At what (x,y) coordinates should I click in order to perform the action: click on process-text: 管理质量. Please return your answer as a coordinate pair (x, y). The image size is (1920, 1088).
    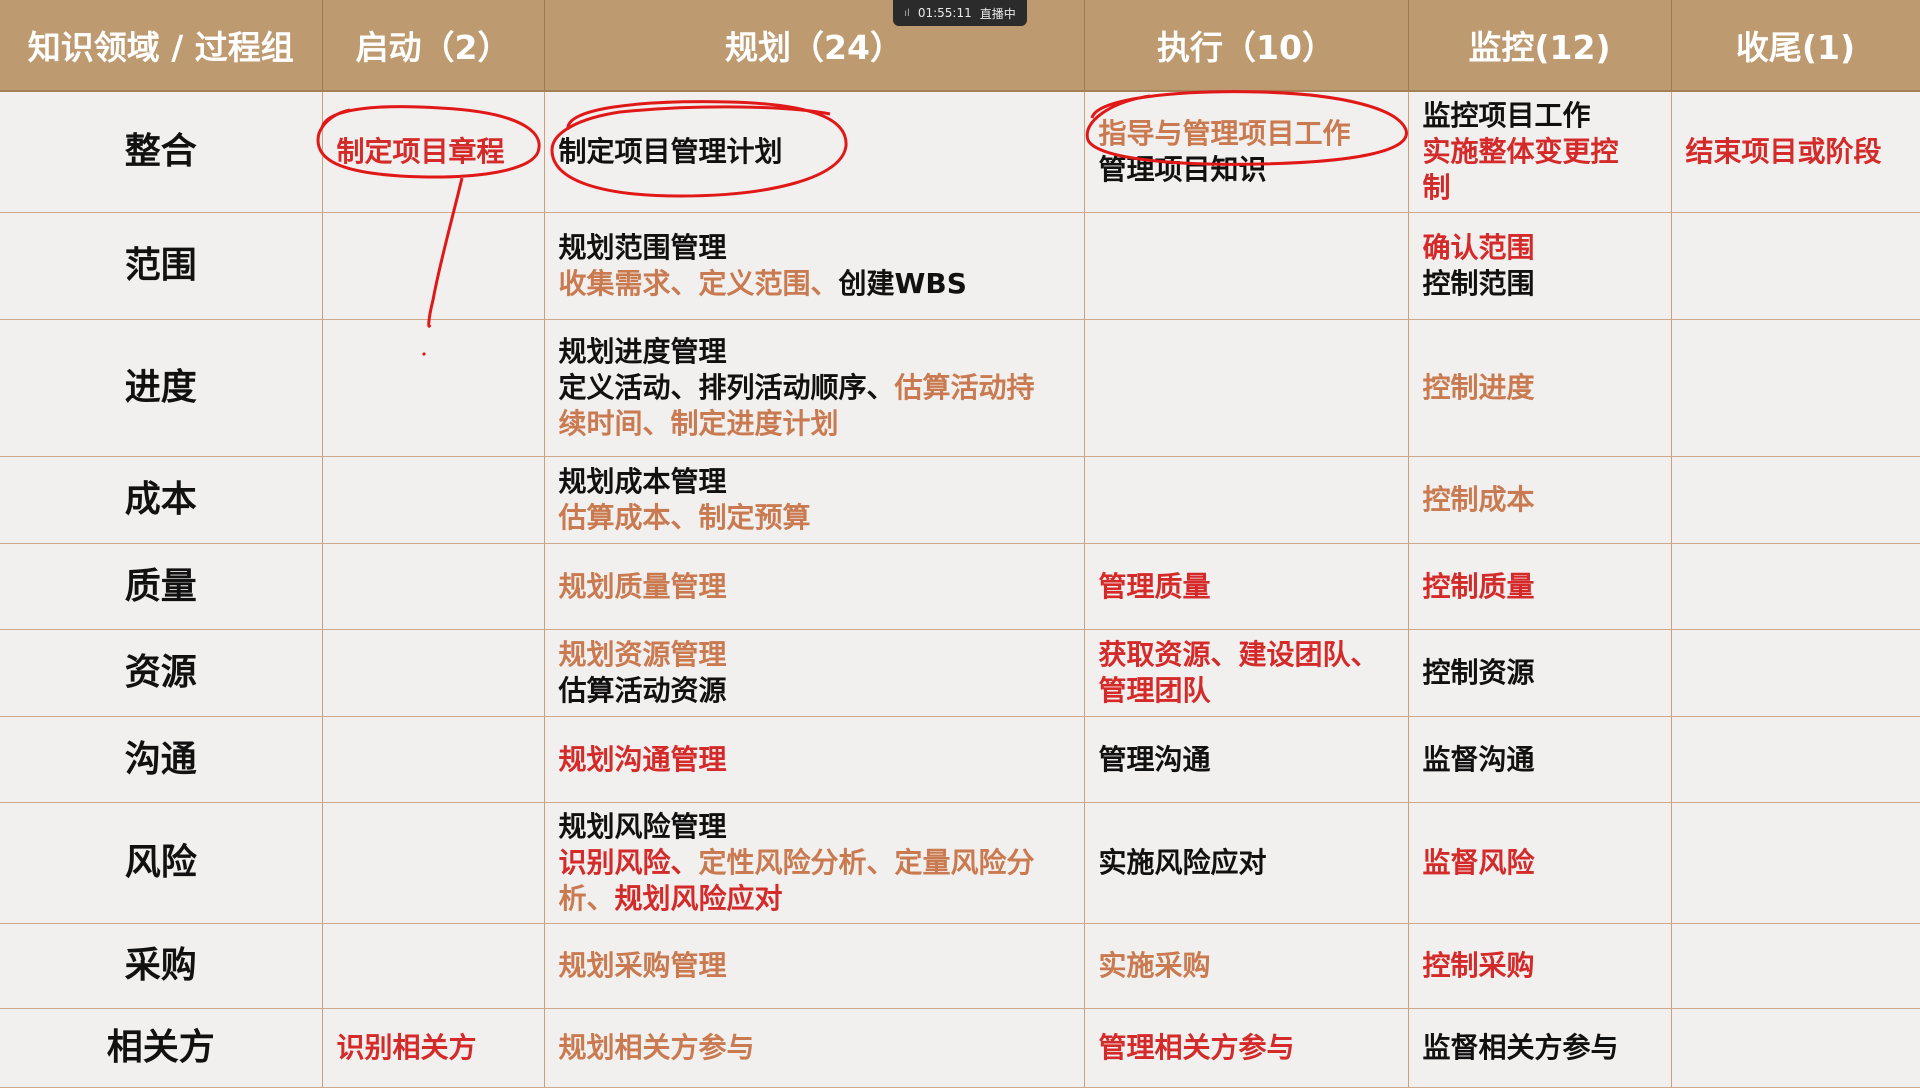
    Looking at the image, I should click on (1154, 586).